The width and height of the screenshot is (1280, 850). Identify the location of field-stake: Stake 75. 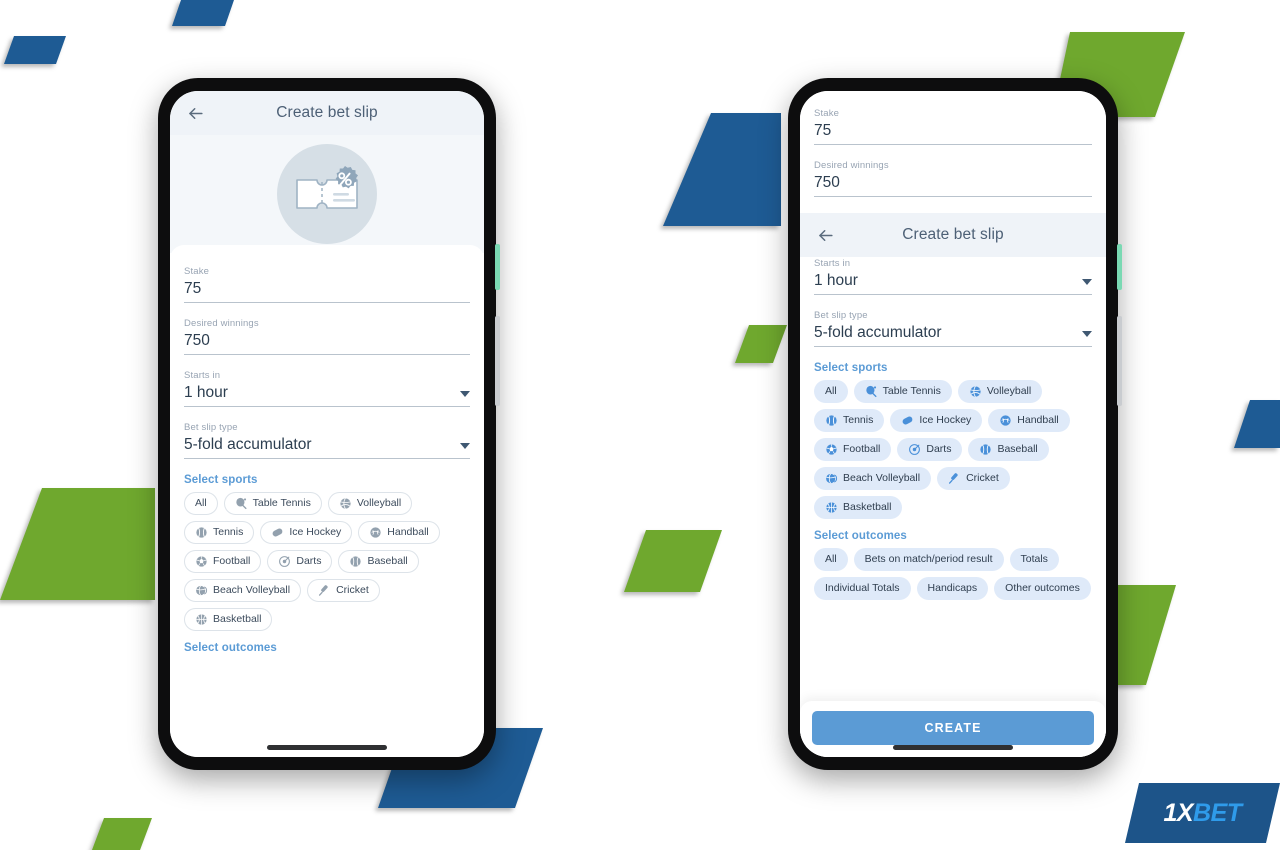
(327, 281).